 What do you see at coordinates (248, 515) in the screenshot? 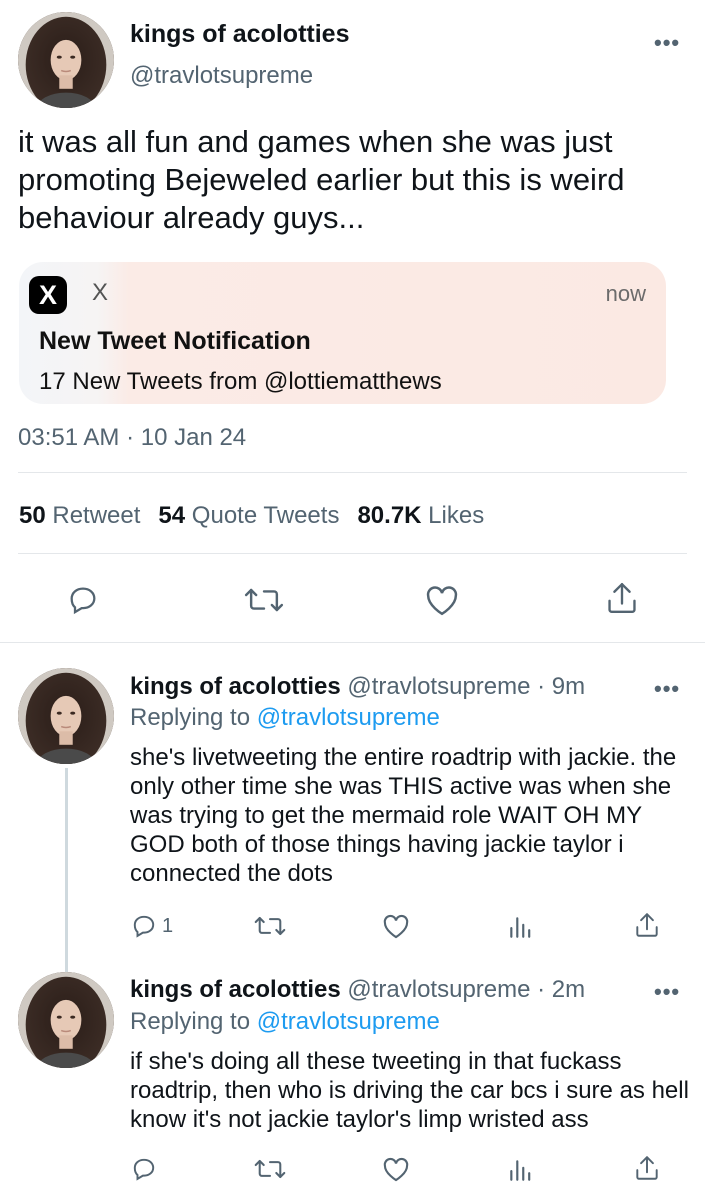
I see `quote-stat: 54 Quote Tweets` at bounding box center [248, 515].